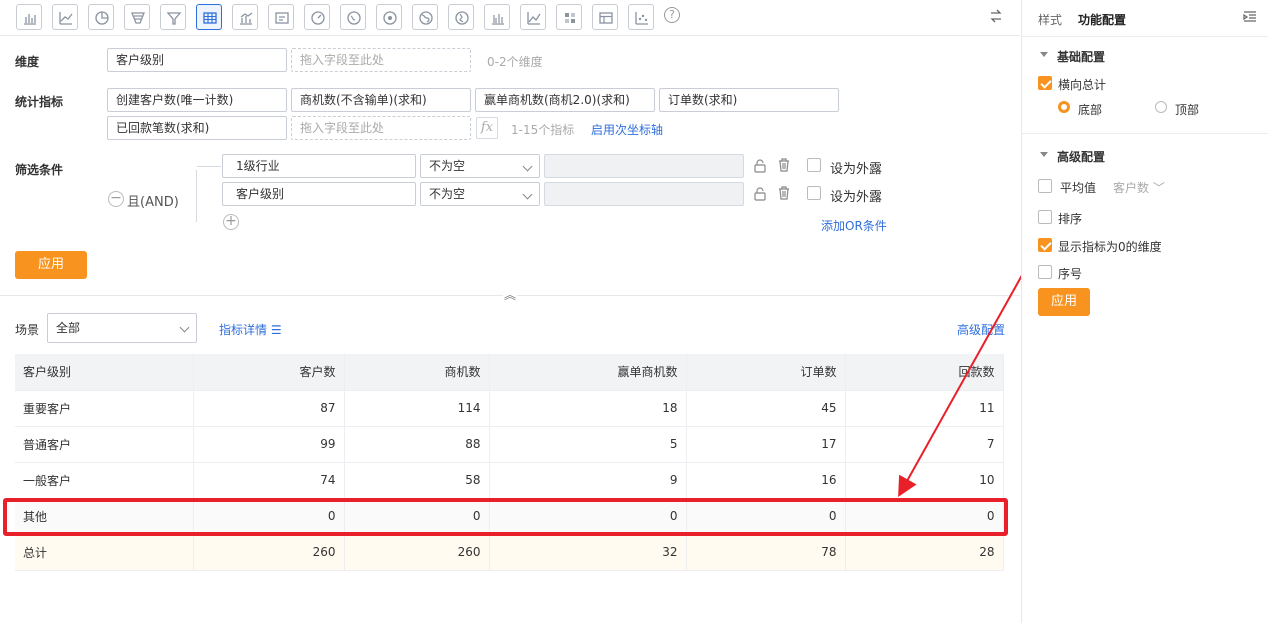 The height and width of the screenshot is (623, 1268). What do you see at coordinates (197, 128) in the screenshot?
I see `metric-chip: 已回款笔数(求和)` at bounding box center [197, 128].